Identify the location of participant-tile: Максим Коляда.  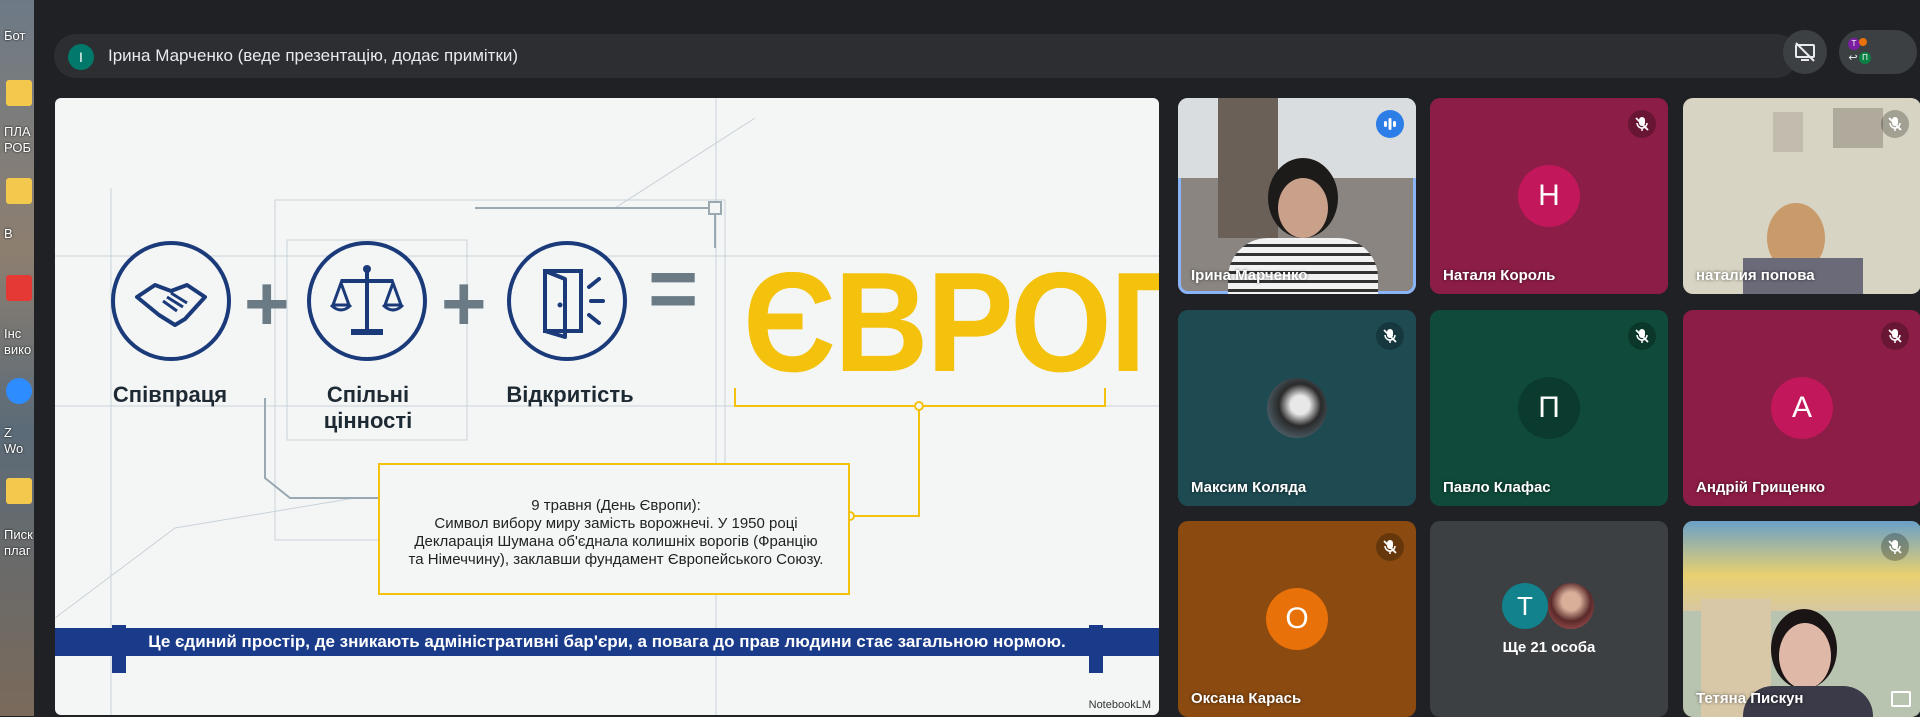
(1297, 408).